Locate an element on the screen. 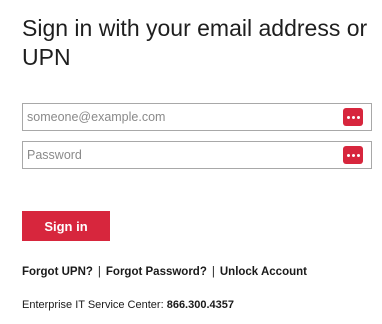 The image size is (382, 324). forgot-password-link: Forgot Password? is located at coordinates (156, 272).